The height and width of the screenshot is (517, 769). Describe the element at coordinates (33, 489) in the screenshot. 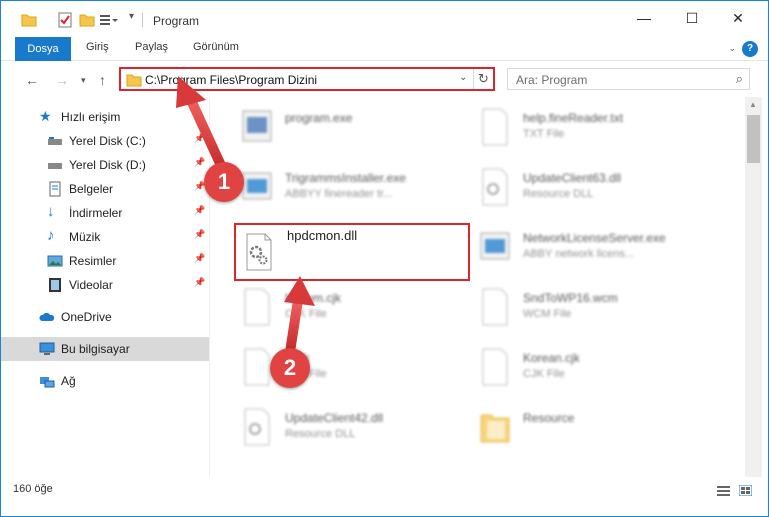

I see `item-count: 160 öğe` at that location.